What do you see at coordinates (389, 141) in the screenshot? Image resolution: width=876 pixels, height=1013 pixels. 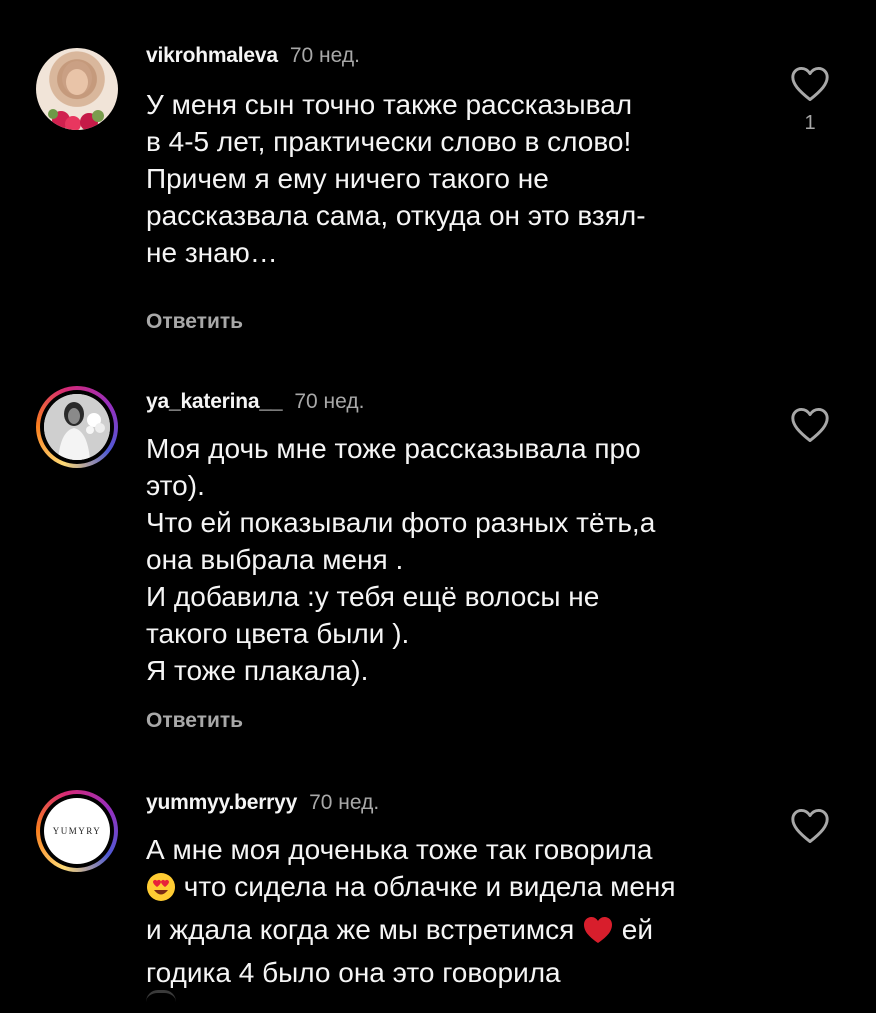 I see `comment-line: в 4-5 лет, практически слово в слово!` at bounding box center [389, 141].